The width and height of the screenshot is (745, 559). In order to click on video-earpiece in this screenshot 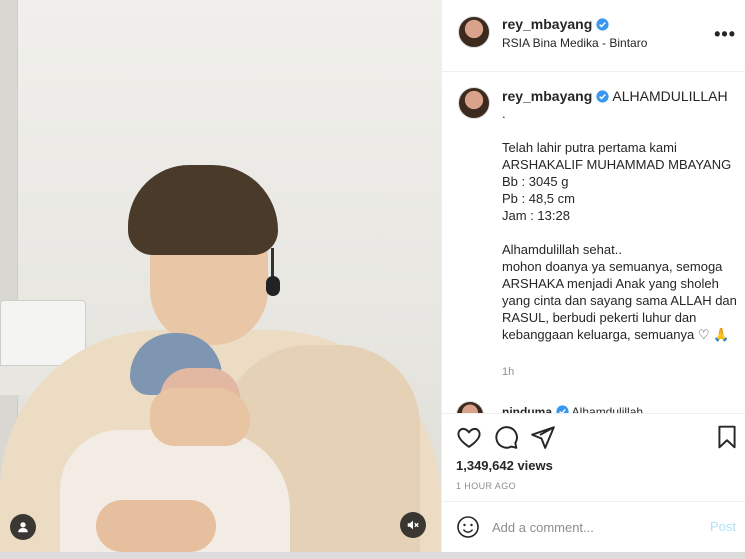, I will do `click(273, 286)`.